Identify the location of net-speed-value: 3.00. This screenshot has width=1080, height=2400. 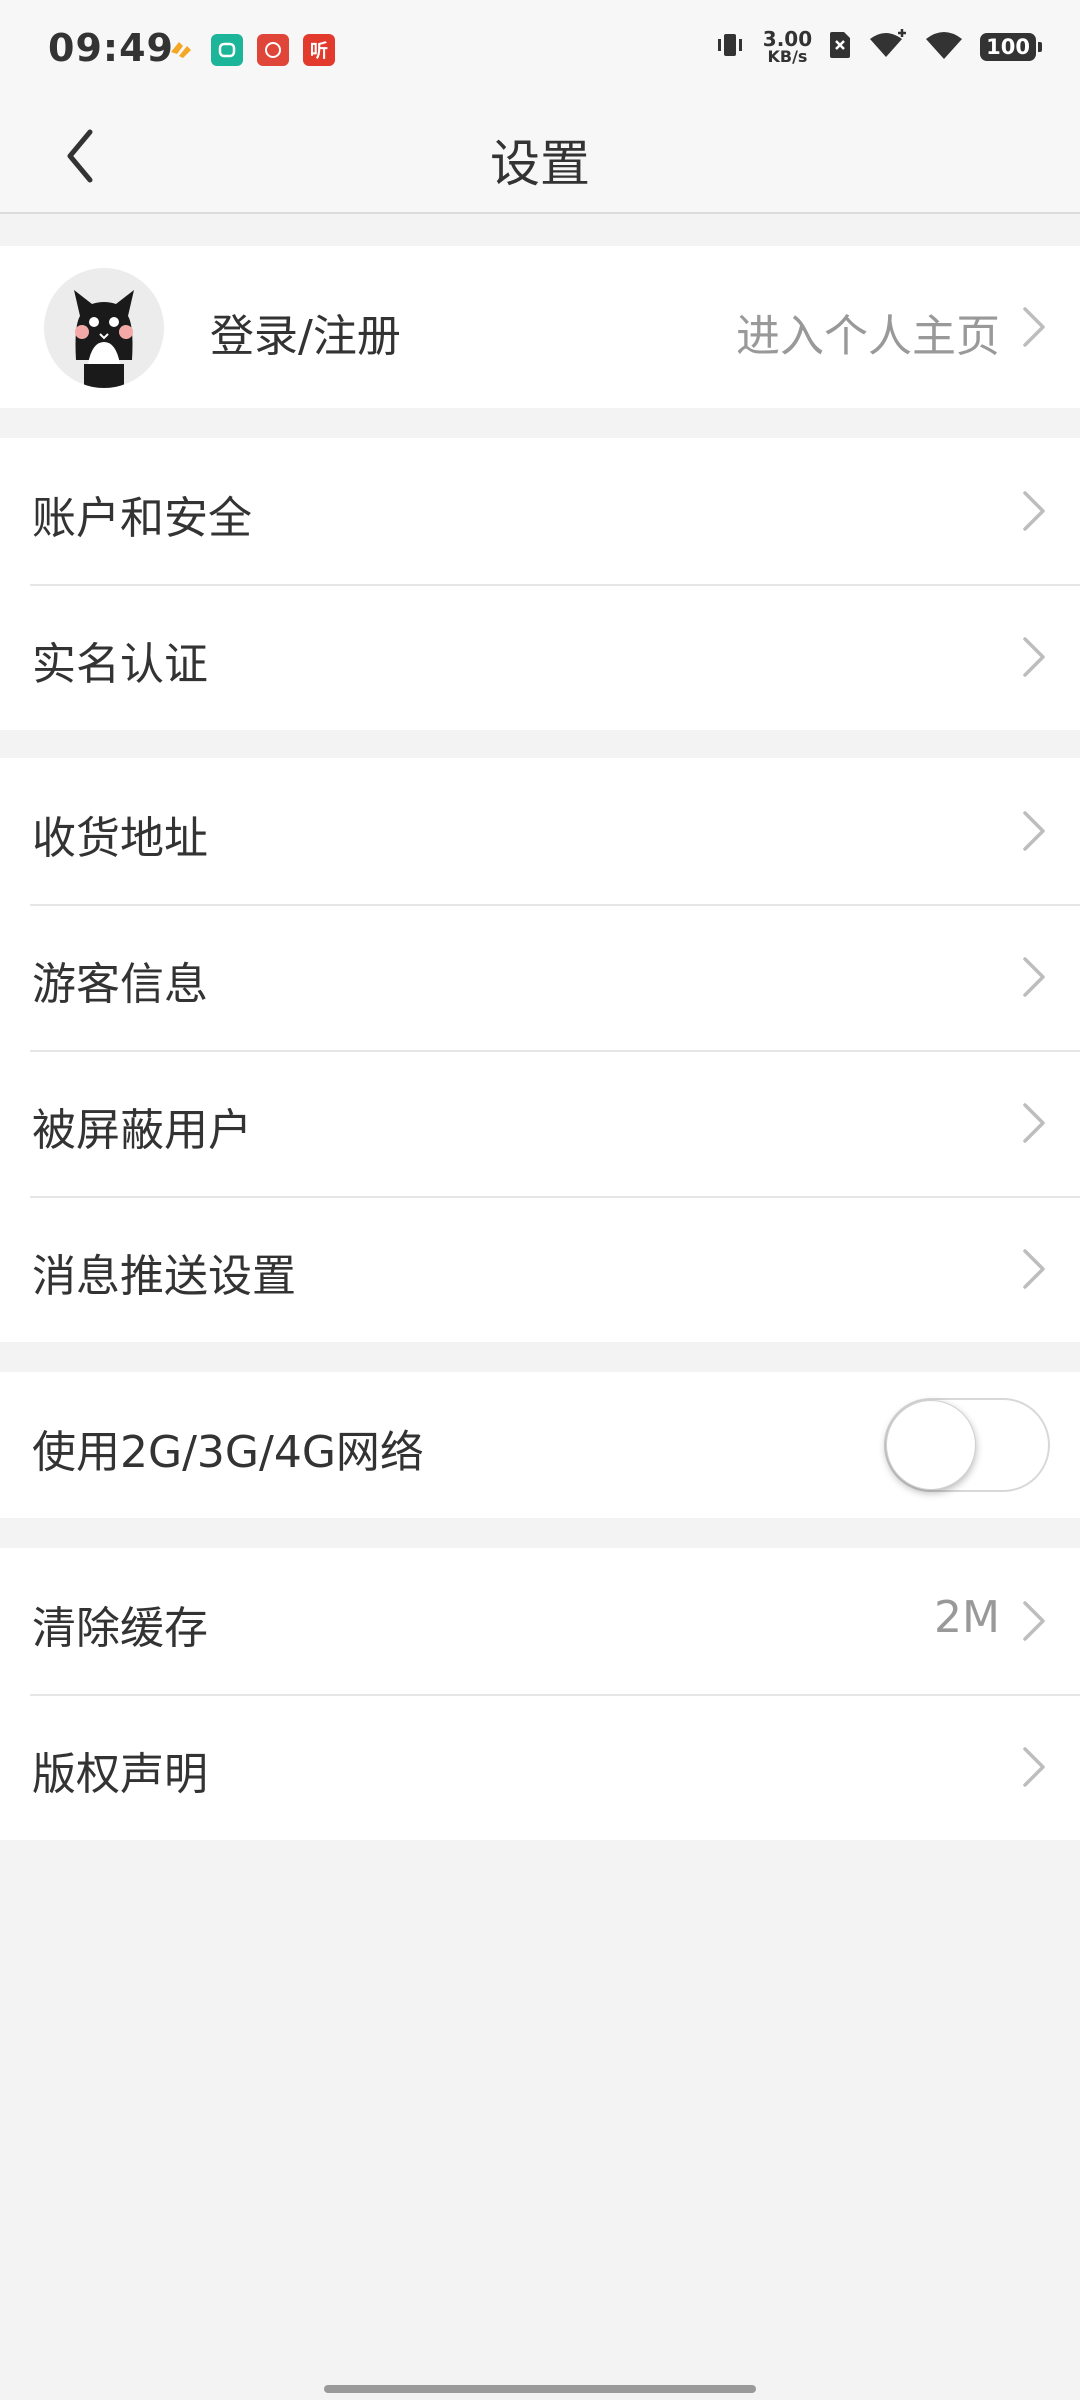
(787, 39).